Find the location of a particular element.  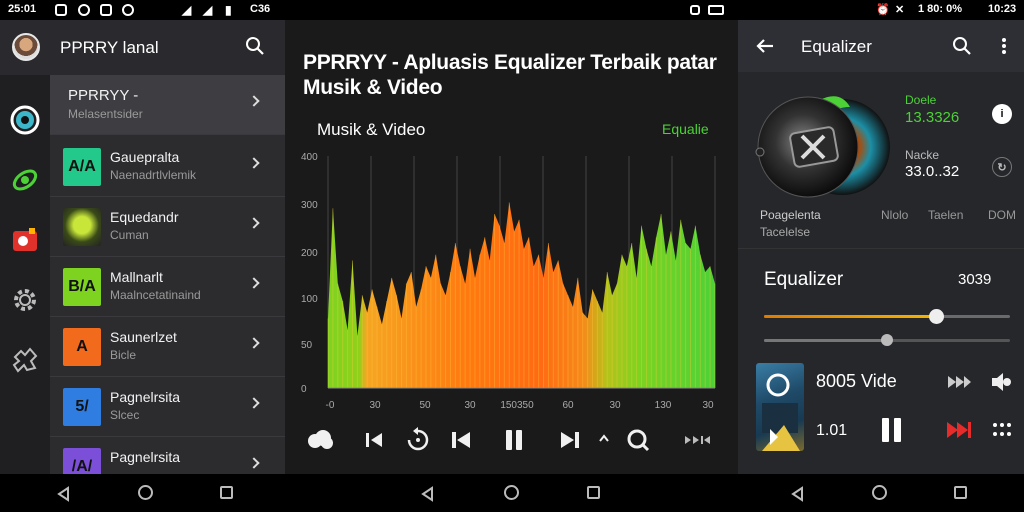

battery-small-icon is located at coordinates (716, 10).